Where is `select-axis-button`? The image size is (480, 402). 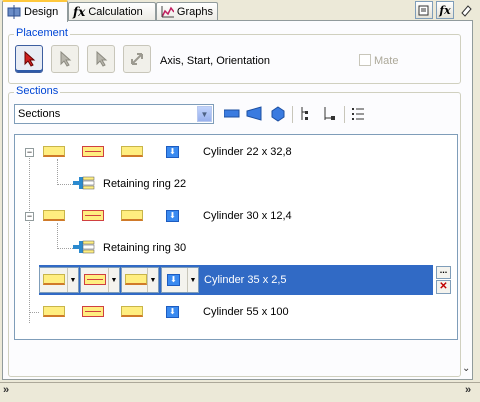 select-axis-button is located at coordinates (29, 59).